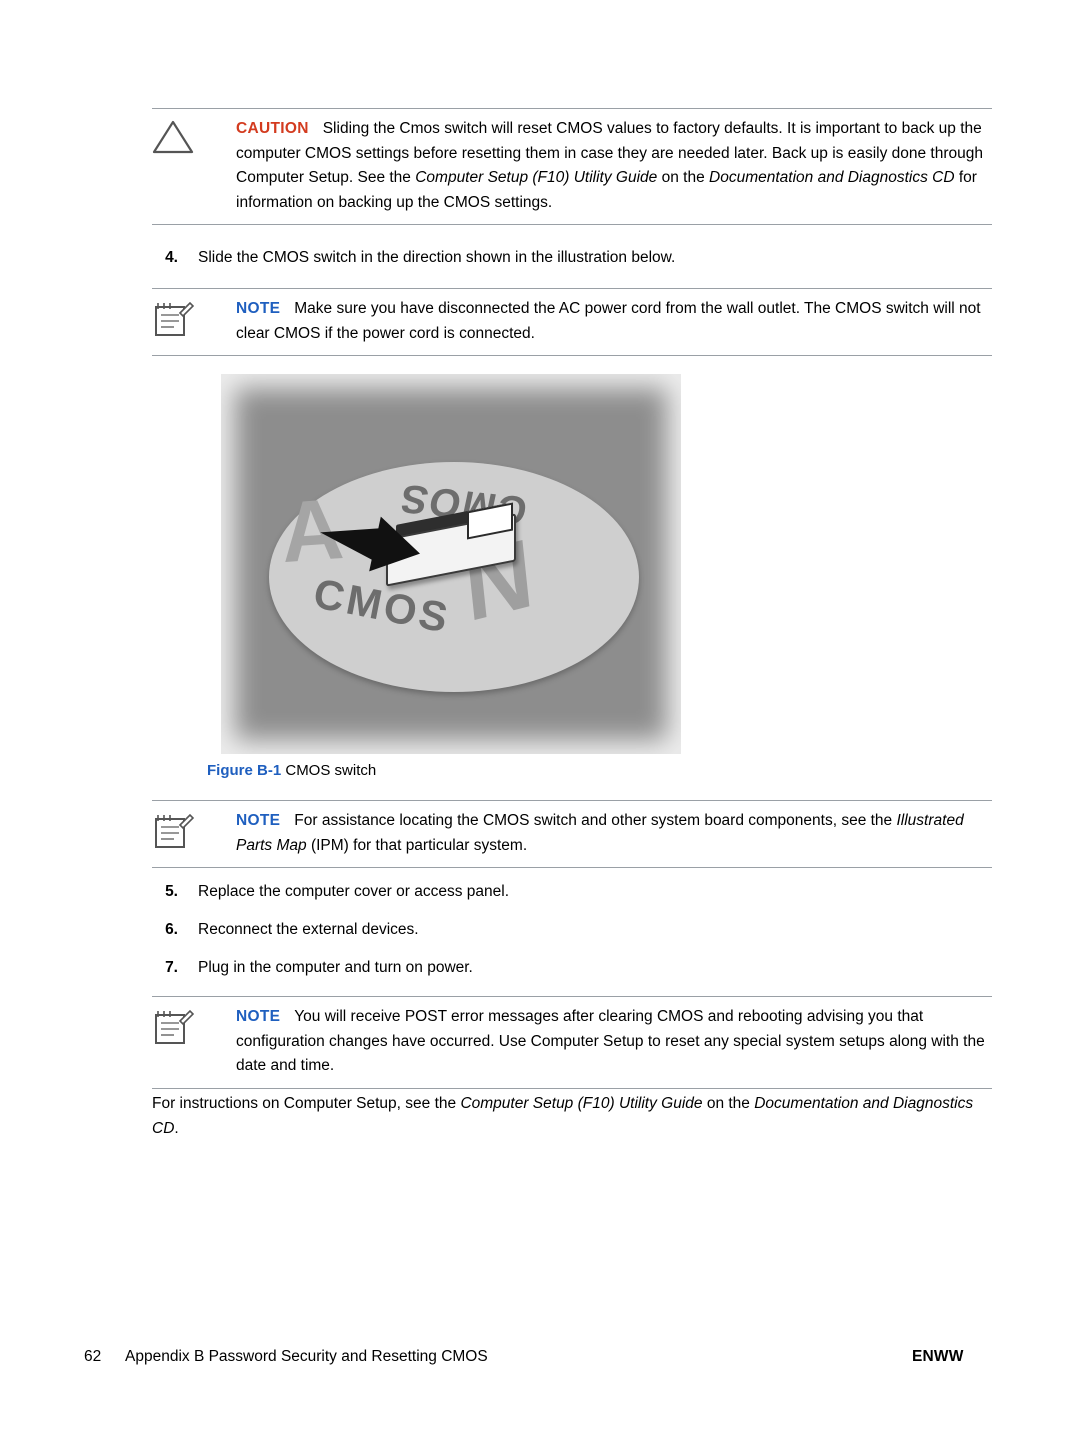 This screenshot has height=1437, width=1080. Describe the element at coordinates (244, 770) in the screenshot. I see `figure-caption-label: Figure B-1` at that location.